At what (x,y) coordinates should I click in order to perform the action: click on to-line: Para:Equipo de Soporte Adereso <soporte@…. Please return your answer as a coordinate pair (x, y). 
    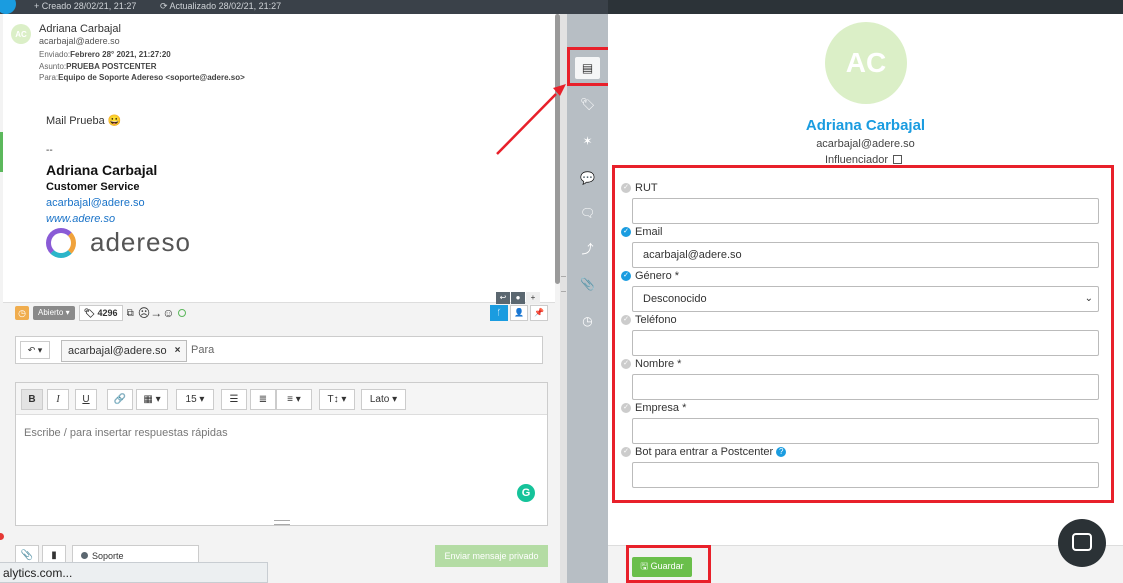
    Looking at the image, I should click on (142, 77).